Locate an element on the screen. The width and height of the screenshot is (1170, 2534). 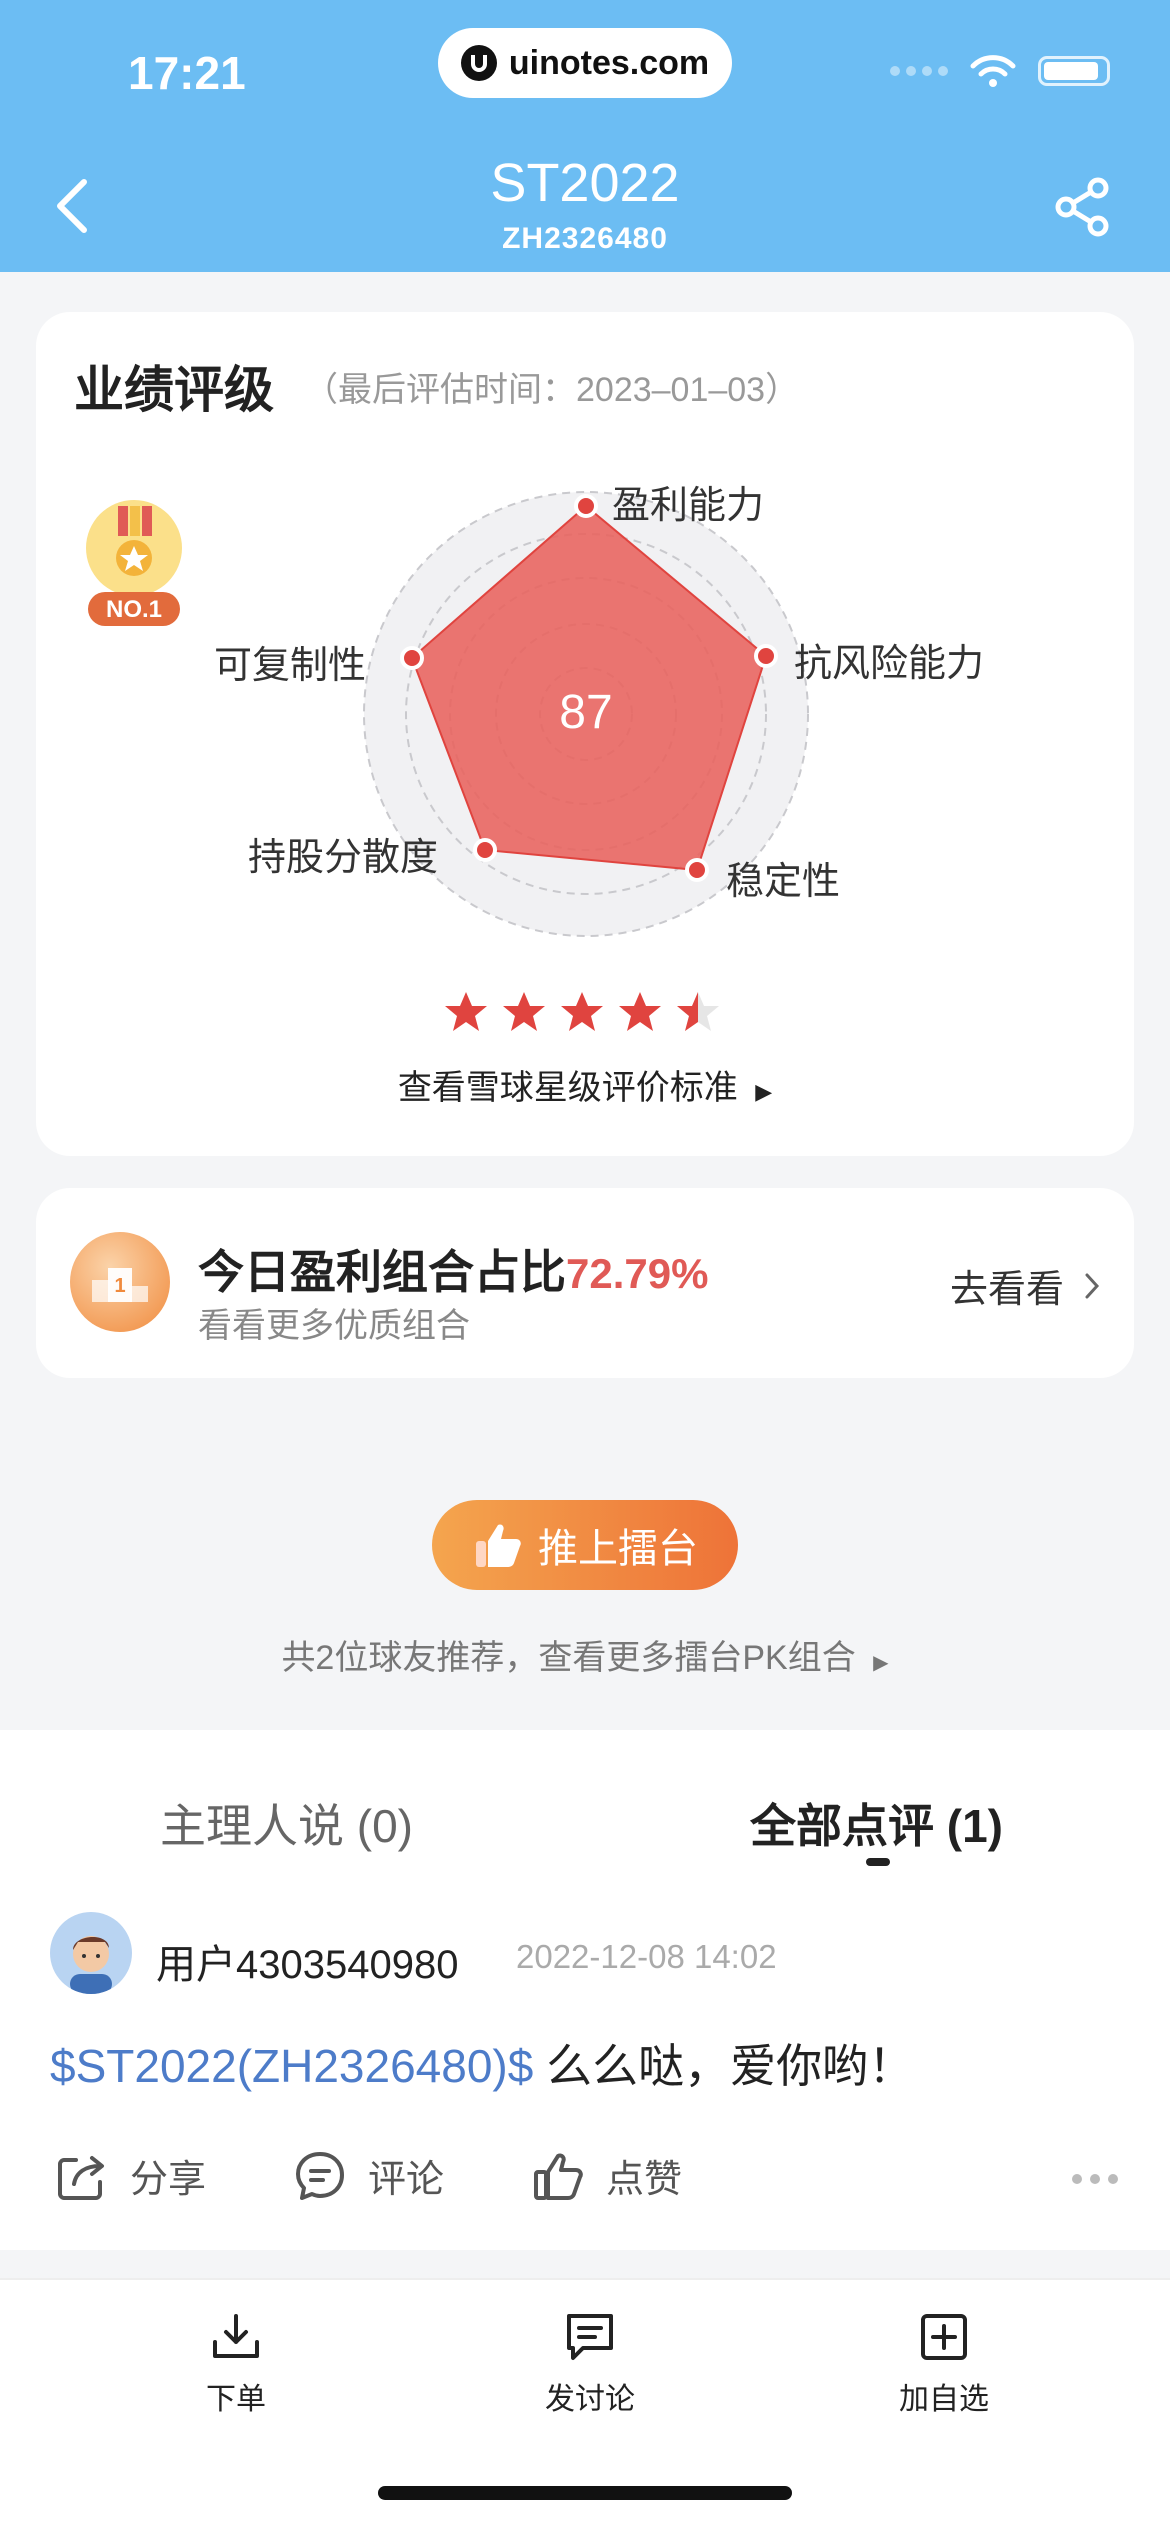
header: 17:21 uinotes.com ST2022 ZH2326480 is located at coordinates (585, 136).